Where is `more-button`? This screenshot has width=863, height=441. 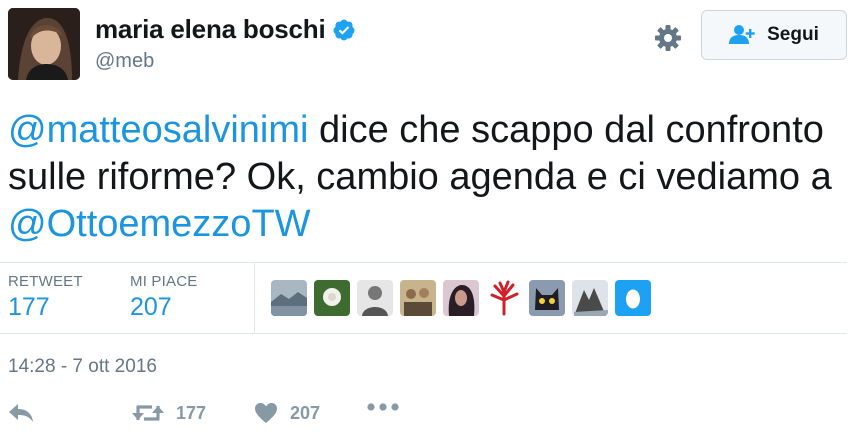
more-button is located at coordinates (383, 407).